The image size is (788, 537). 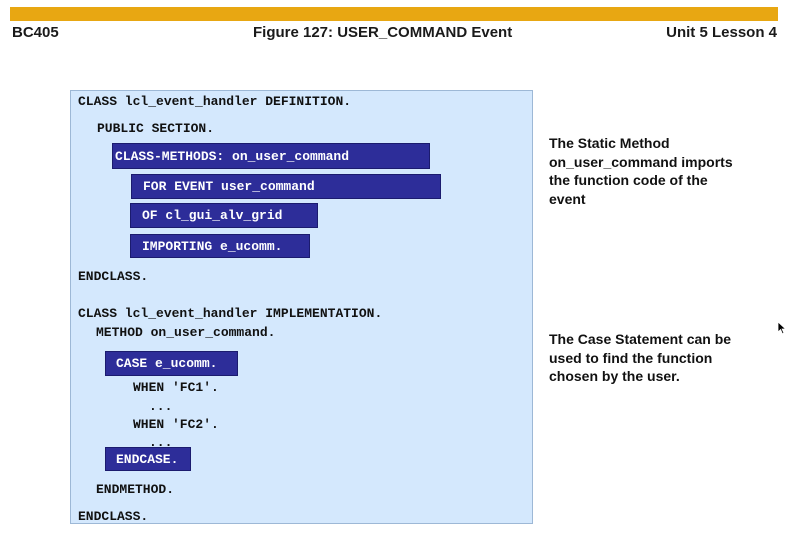 What do you see at coordinates (782, 328) in the screenshot?
I see `mouse-pointer-icon` at bounding box center [782, 328].